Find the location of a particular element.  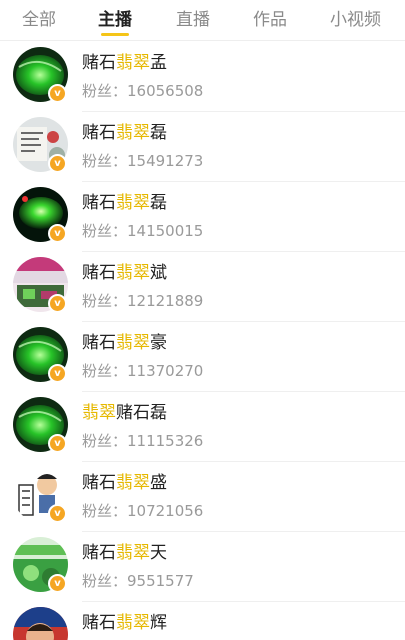

anchor-name-suffix: 天 is located at coordinates (158, 553).